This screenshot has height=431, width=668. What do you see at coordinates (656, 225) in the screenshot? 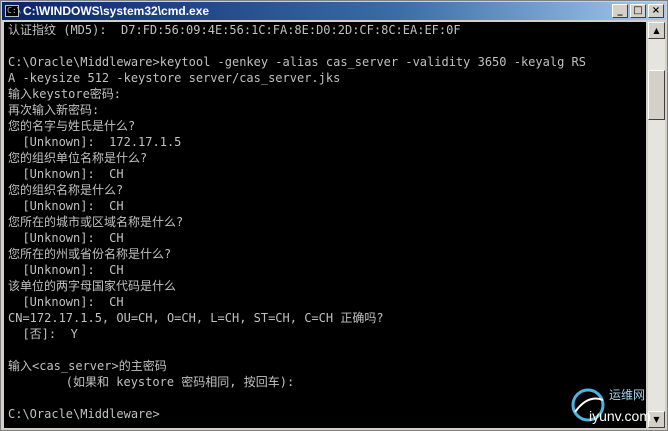
I see `vertical-scrollbar: ▲ ▼` at bounding box center [656, 225].